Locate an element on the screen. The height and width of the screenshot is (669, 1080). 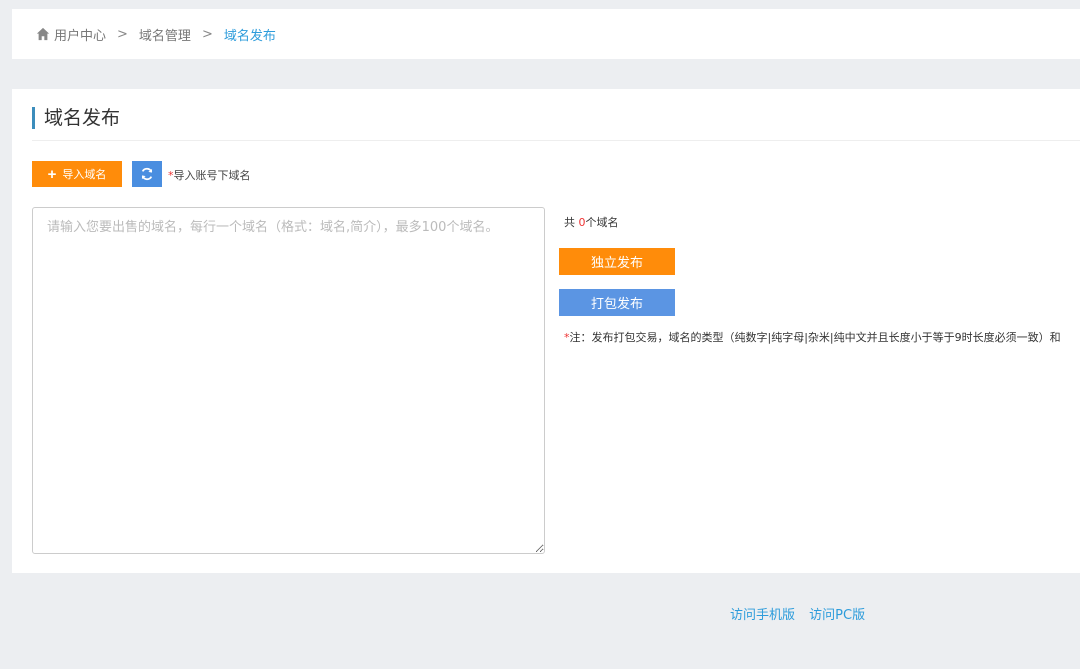
breadcrumb-domain-manage: 域名管理 is located at coordinates (165, 34).